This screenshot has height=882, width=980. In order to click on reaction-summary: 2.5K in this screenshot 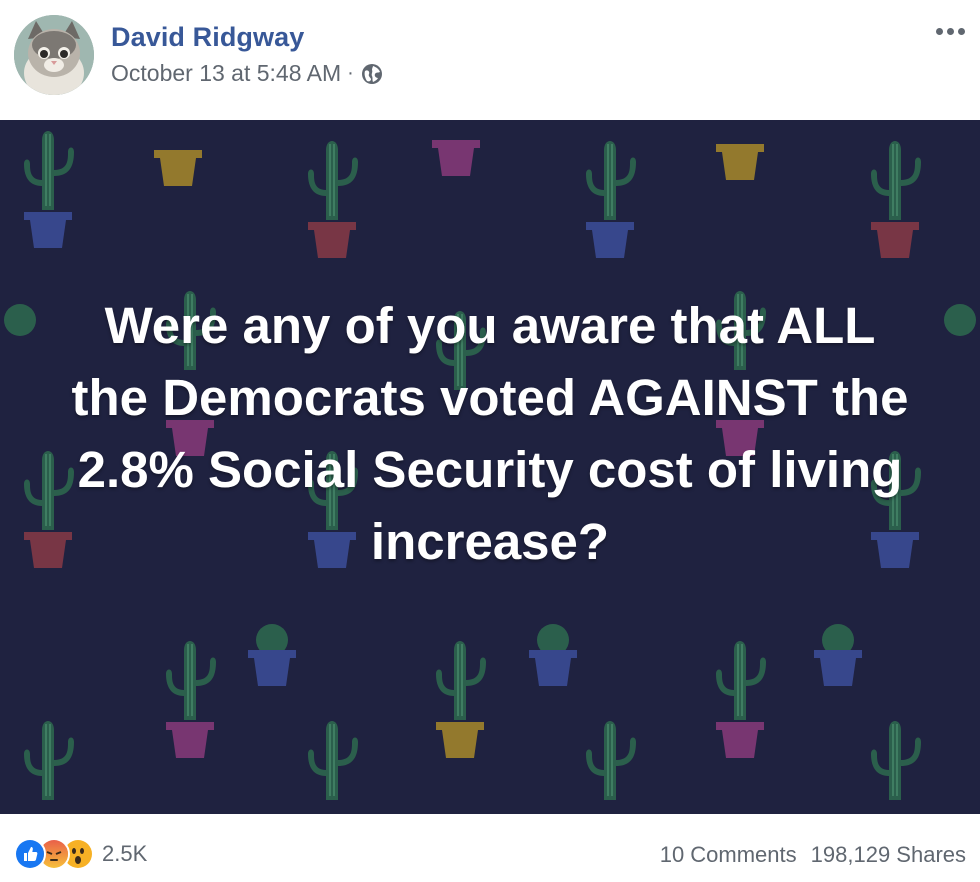, I will do `click(80, 854)`.